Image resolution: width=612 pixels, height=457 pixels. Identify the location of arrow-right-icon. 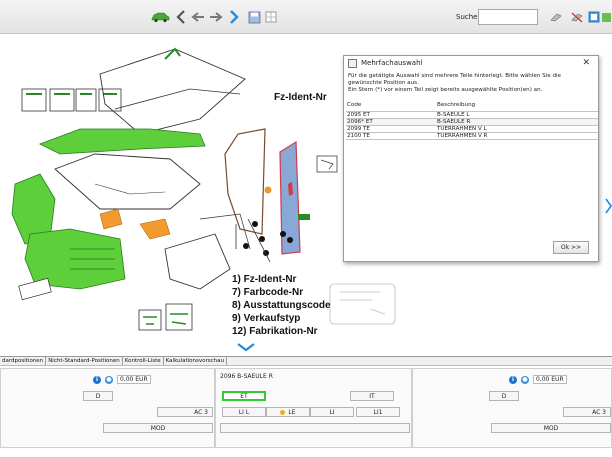
(216, 17).